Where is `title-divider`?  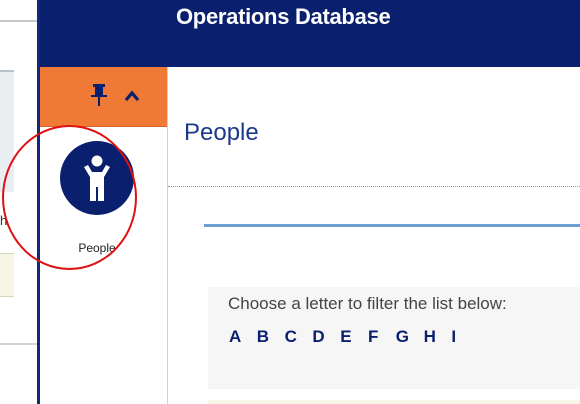 title-divider is located at coordinates (374, 186).